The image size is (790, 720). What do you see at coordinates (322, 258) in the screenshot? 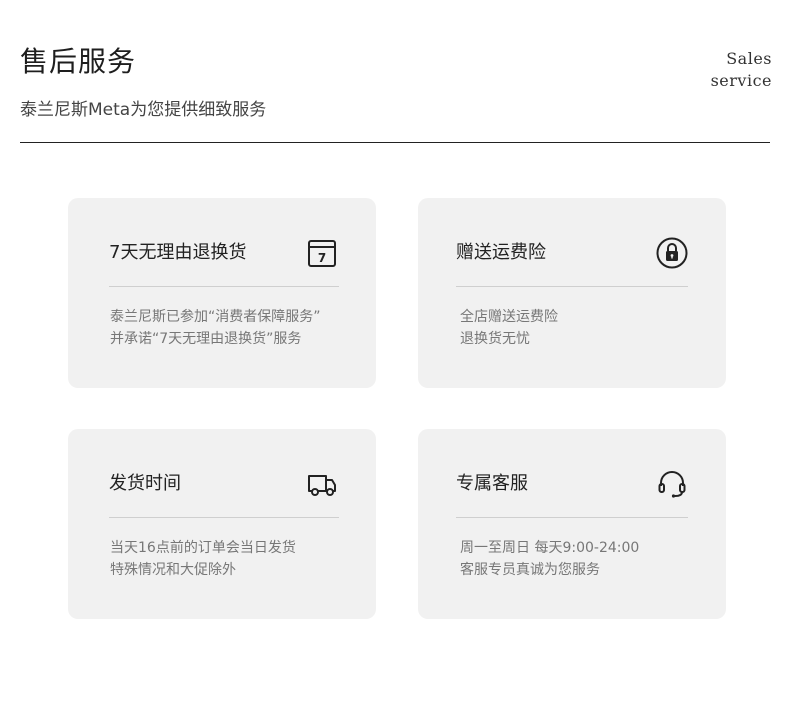
I see `calendar-day-text: 7` at bounding box center [322, 258].